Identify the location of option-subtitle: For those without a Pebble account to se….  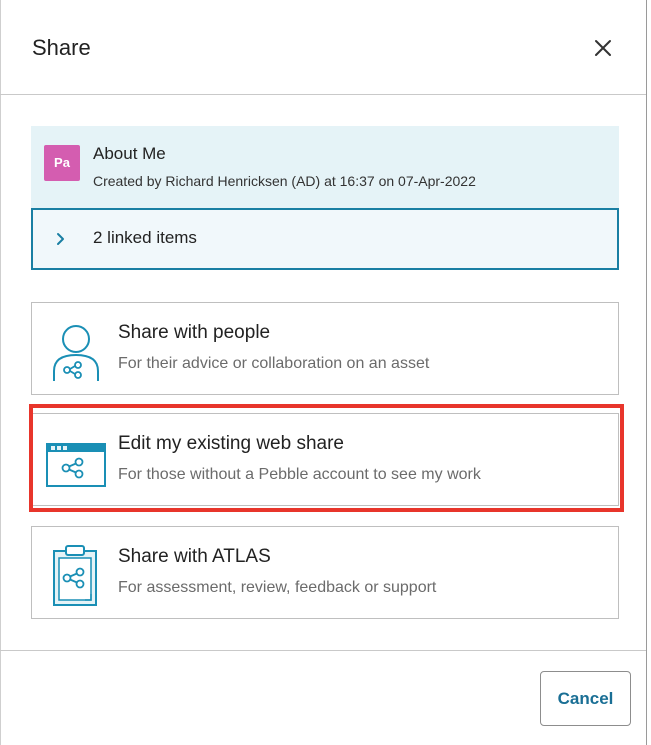
(299, 474).